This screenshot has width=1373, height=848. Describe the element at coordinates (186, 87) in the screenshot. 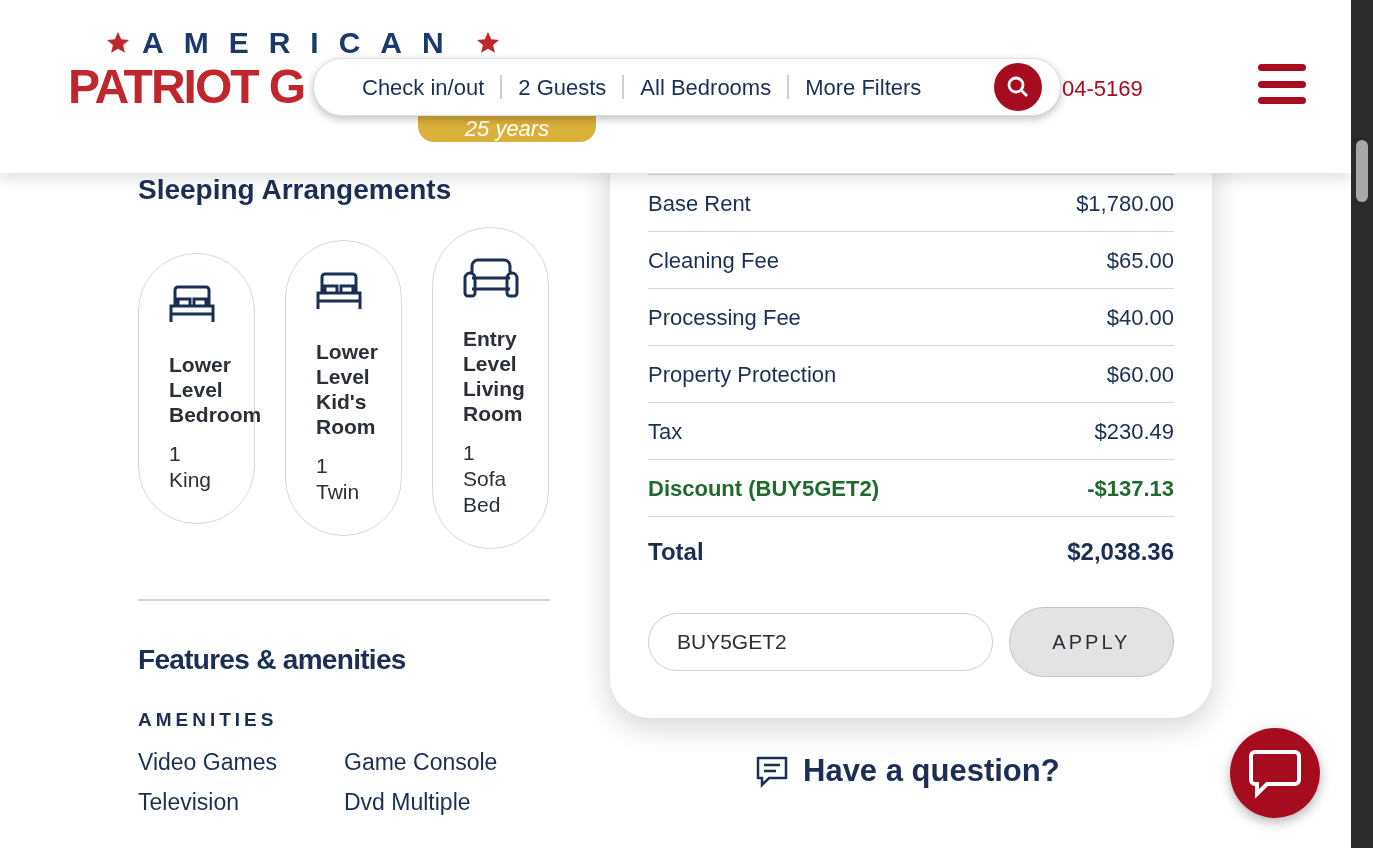

I see `logo-text: PATRIOT G` at that location.